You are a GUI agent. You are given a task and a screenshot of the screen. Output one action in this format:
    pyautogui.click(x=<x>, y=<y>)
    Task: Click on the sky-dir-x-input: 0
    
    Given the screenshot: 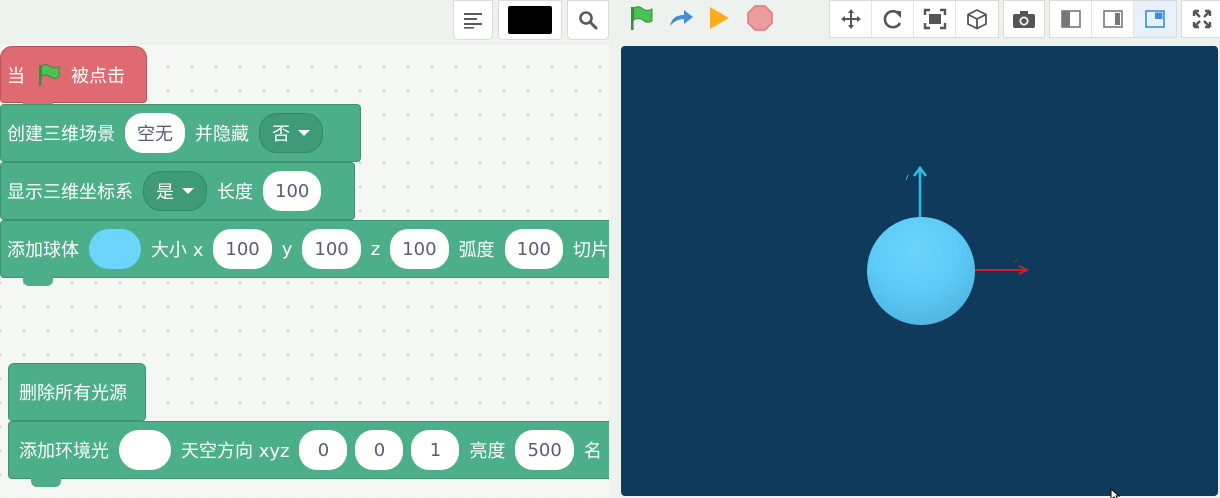 What is the action you would take?
    pyautogui.click(x=323, y=450)
    